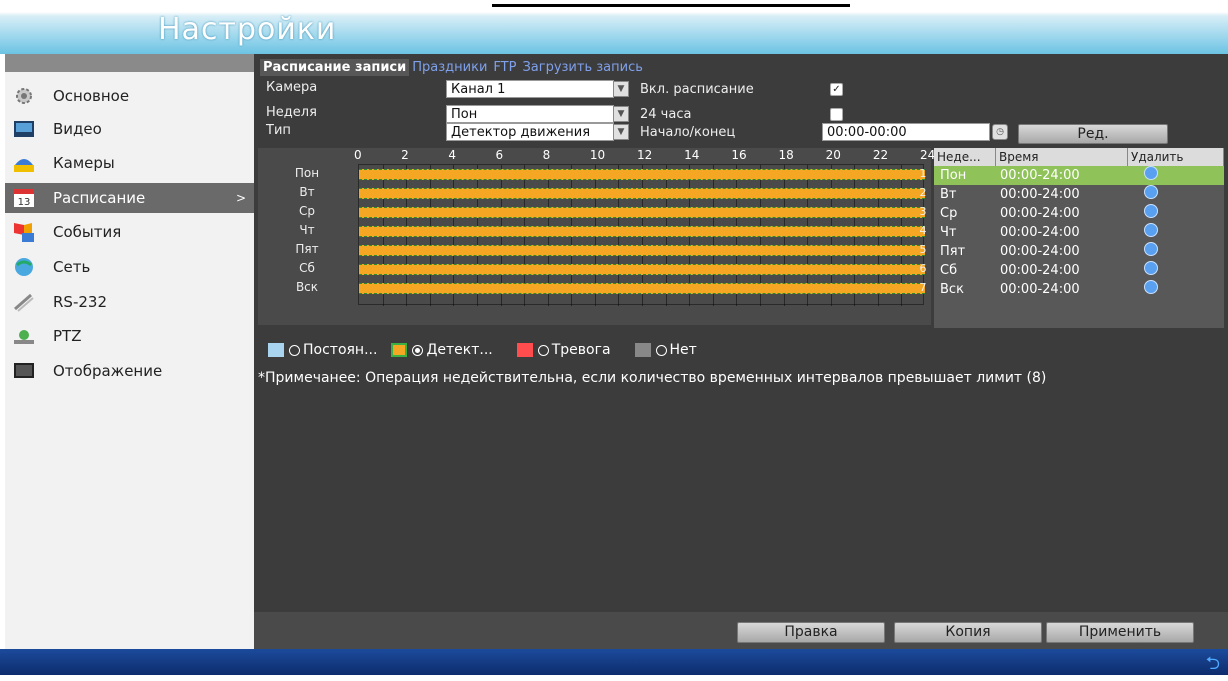 Image resolution: width=1228 pixels, height=681 pixels. I want to click on day-label: Сб, so click(307, 268).